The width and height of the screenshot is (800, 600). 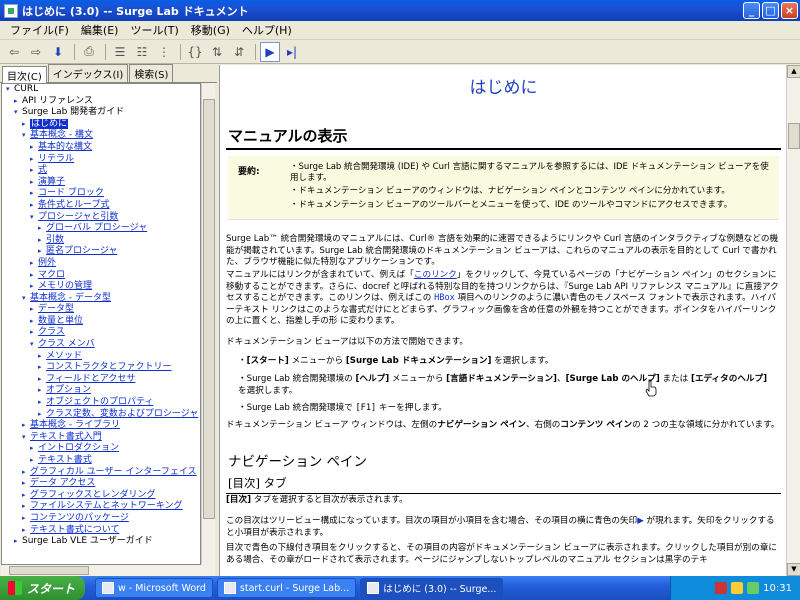 What do you see at coordinates (101, 345) in the screenshot?
I see `tree-item: ▾ クラス メンバ` at bounding box center [101, 345].